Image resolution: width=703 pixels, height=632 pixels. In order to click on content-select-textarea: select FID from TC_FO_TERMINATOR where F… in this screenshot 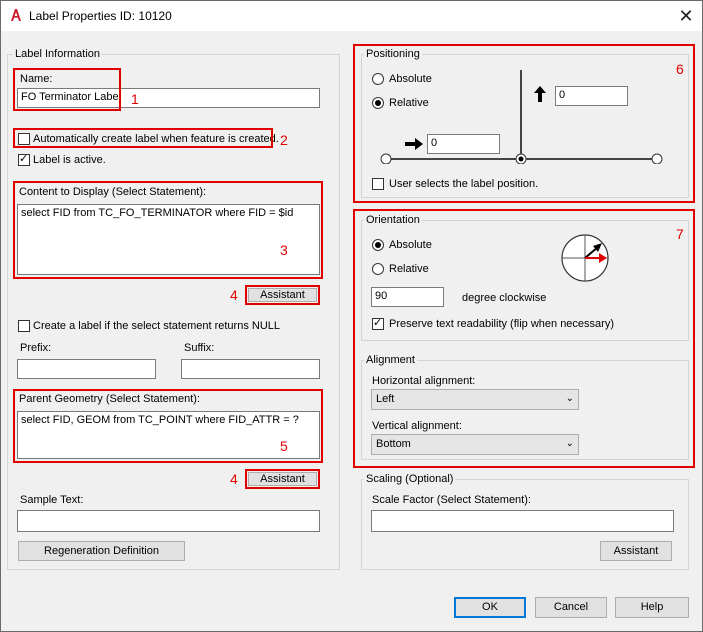, I will do `click(168, 239)`.